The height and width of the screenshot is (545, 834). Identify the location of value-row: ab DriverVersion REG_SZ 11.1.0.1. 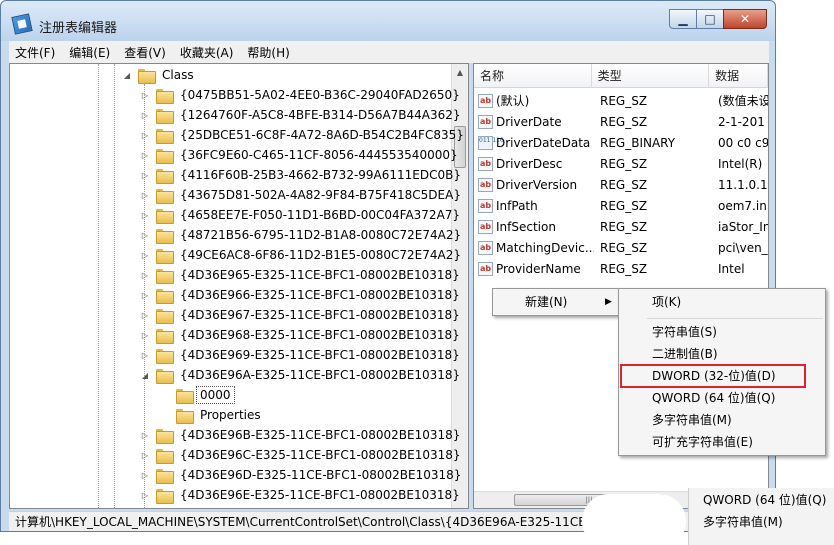
(621, 184).